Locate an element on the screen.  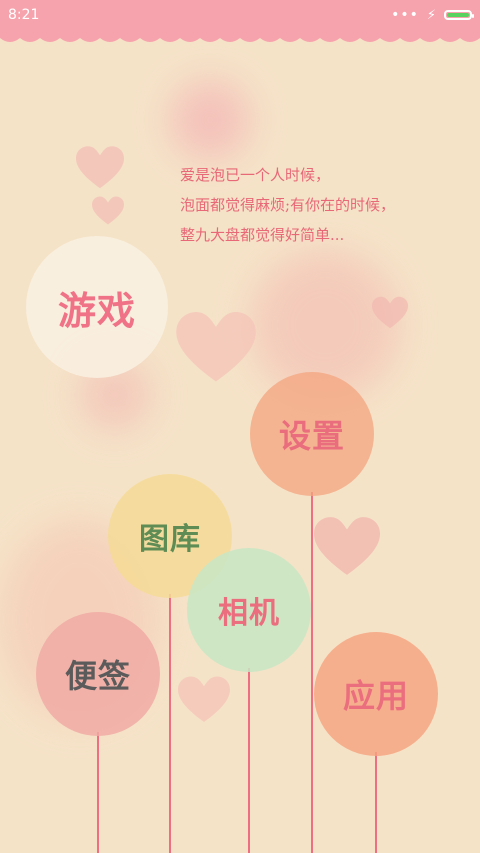
notes-bubble: 便签 is located at coordinates (98, 674).